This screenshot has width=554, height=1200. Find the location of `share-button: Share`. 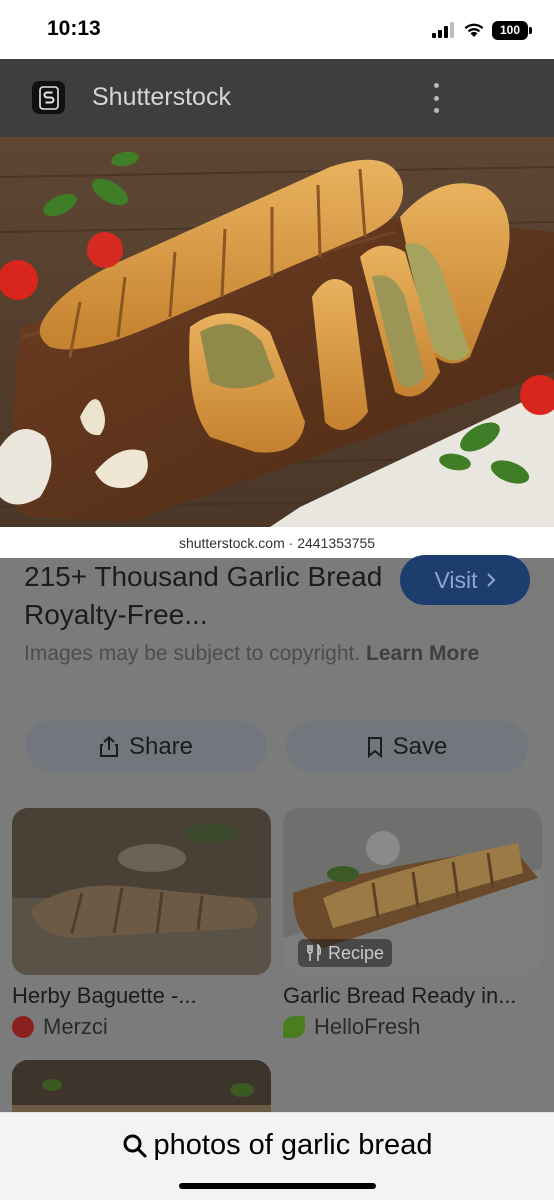

share-button: Share is located at coordinates (146, 746).